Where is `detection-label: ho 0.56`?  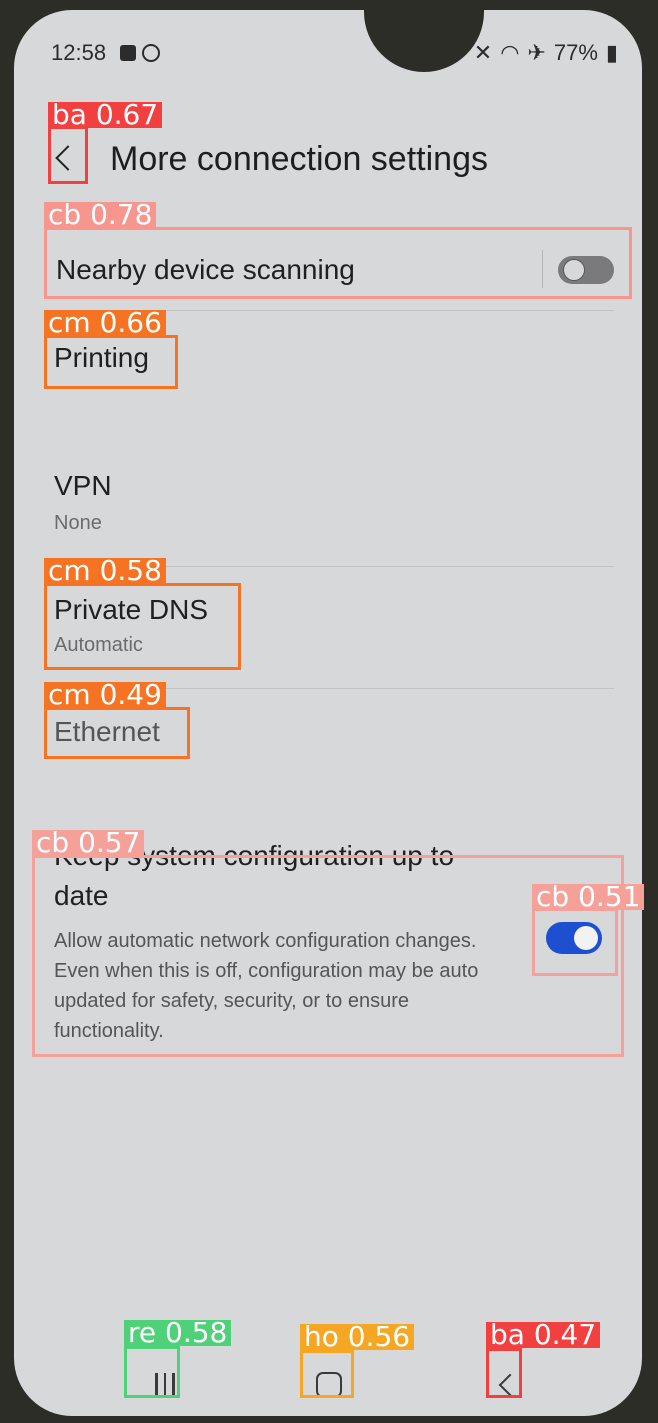
detection-label: ho 0.56 is located at coordinates (357, 1337).